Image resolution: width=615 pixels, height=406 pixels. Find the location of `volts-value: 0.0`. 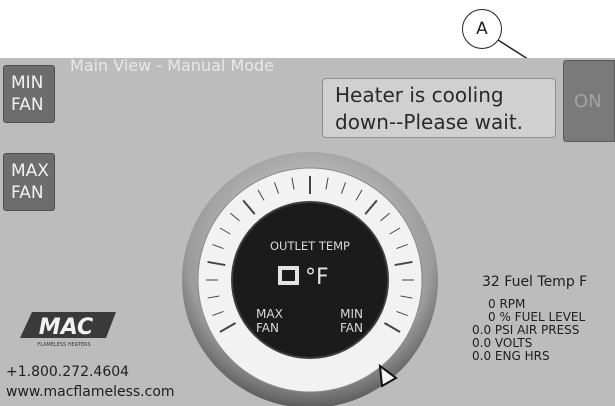

volts-value: 0.0 is located at coordinates (482, 343).